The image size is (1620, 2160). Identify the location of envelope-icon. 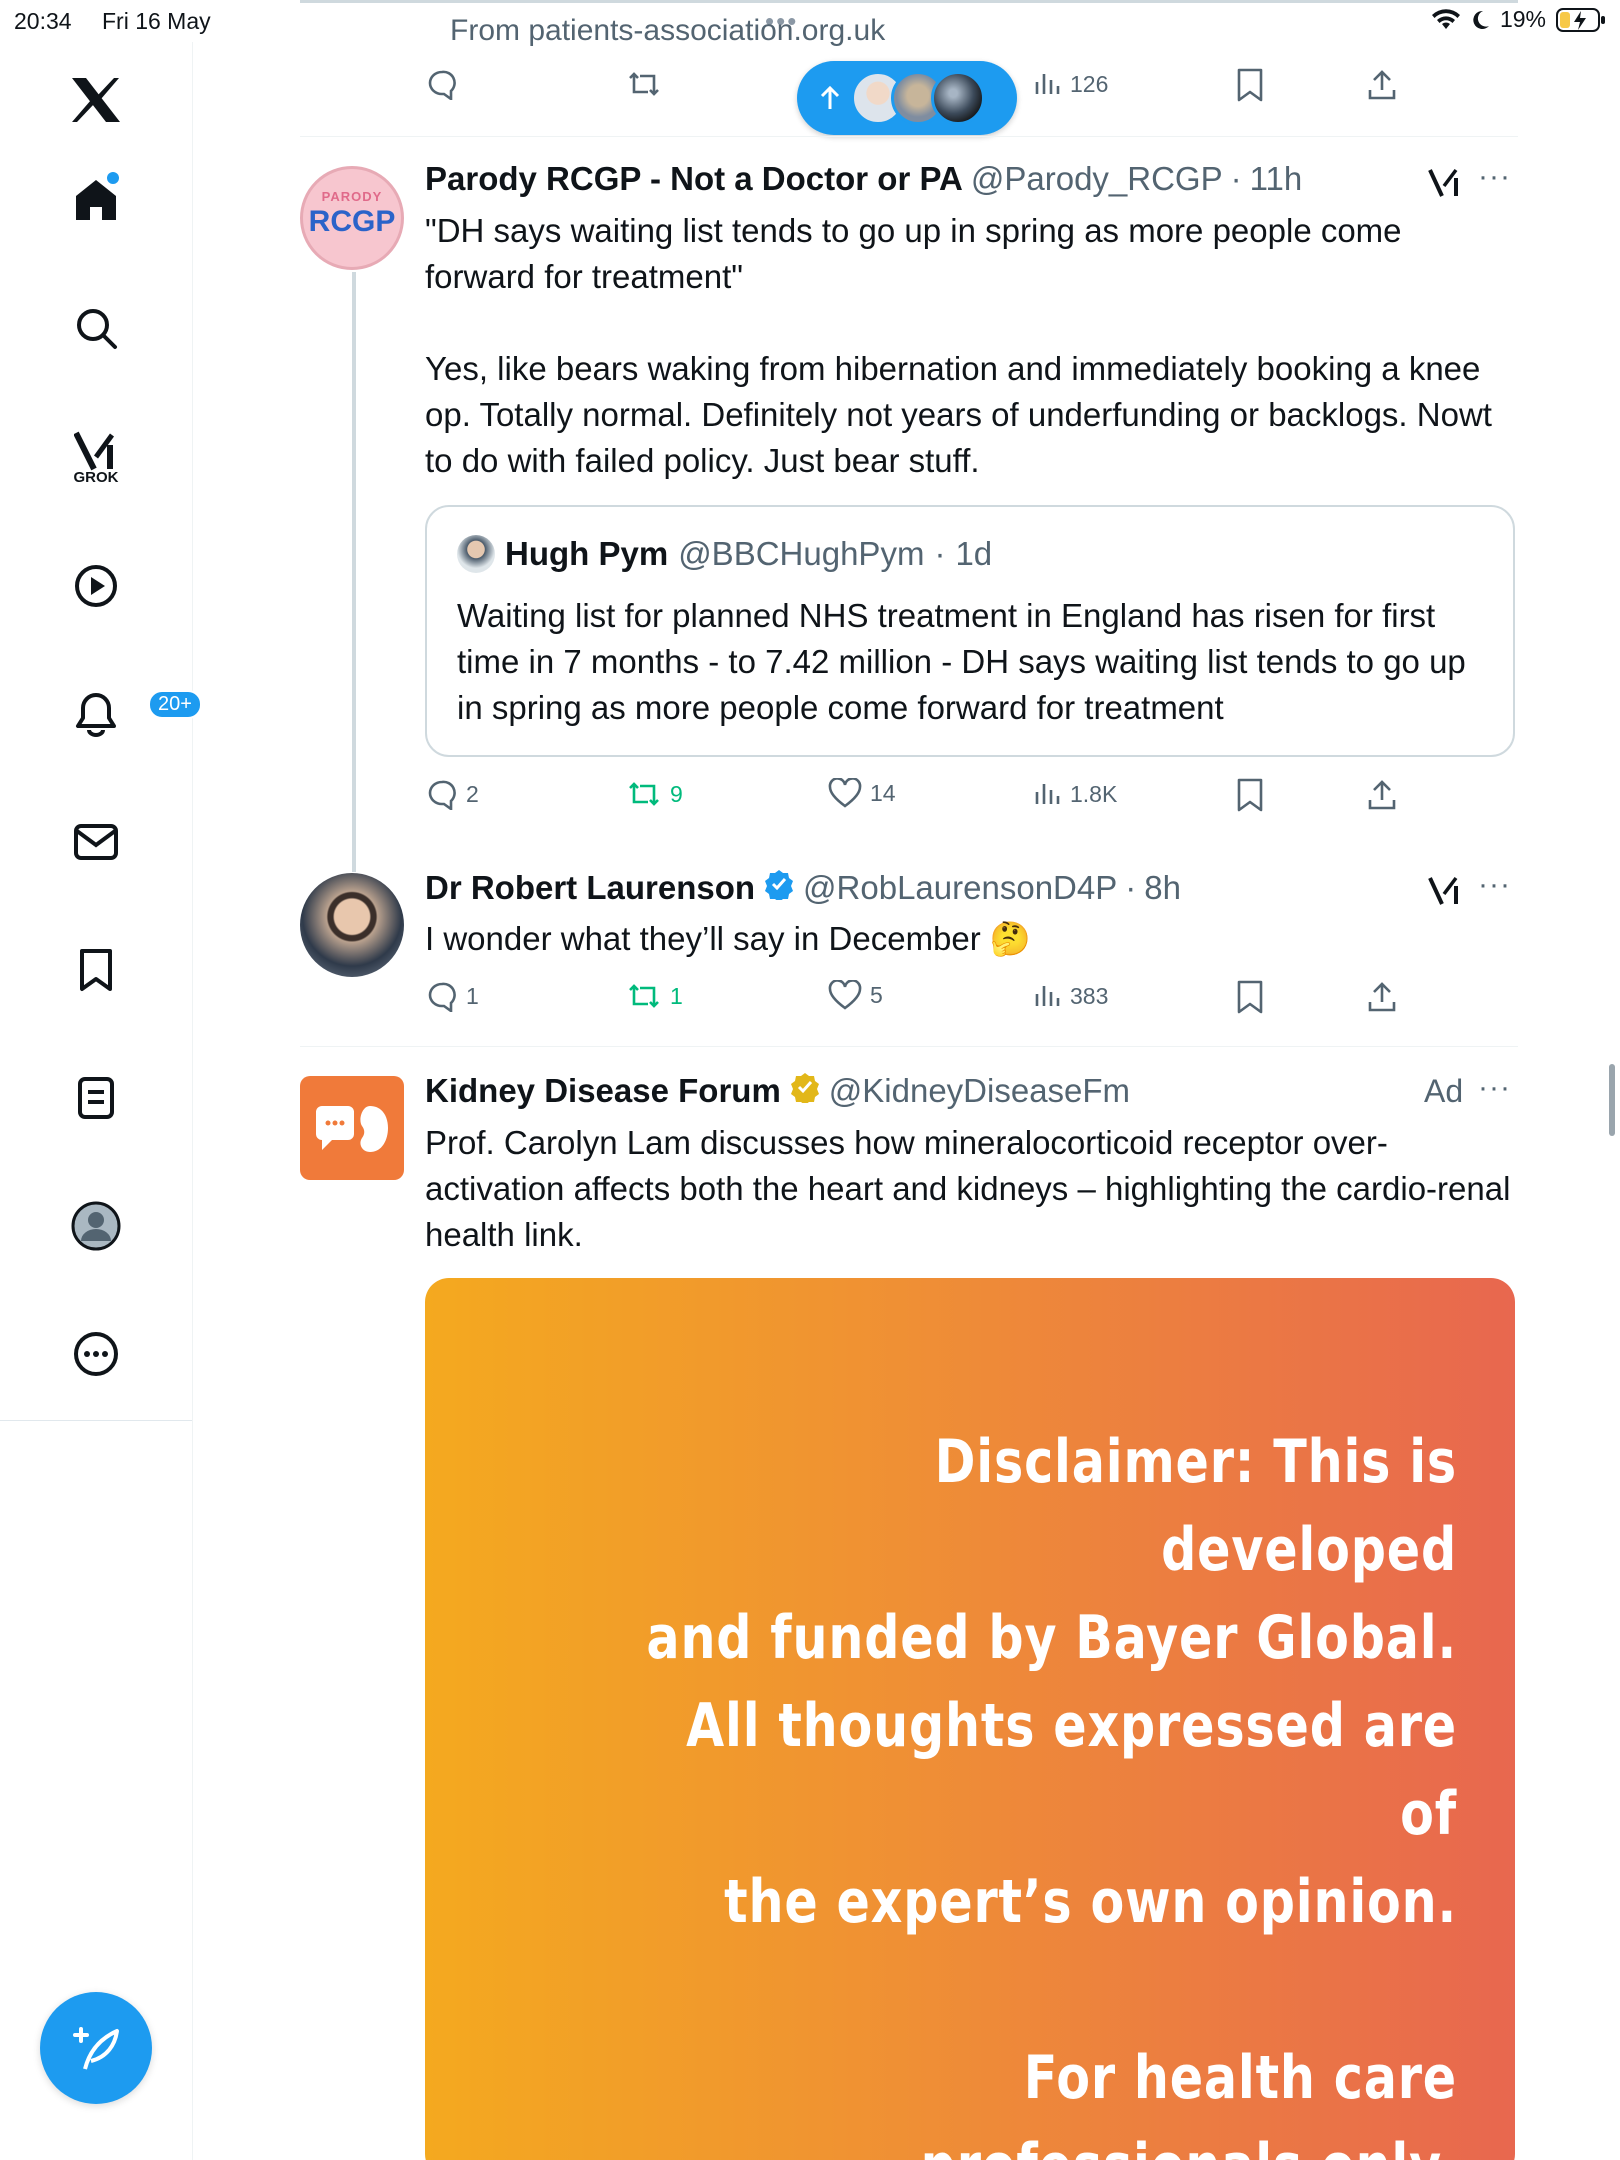
(96, 842).